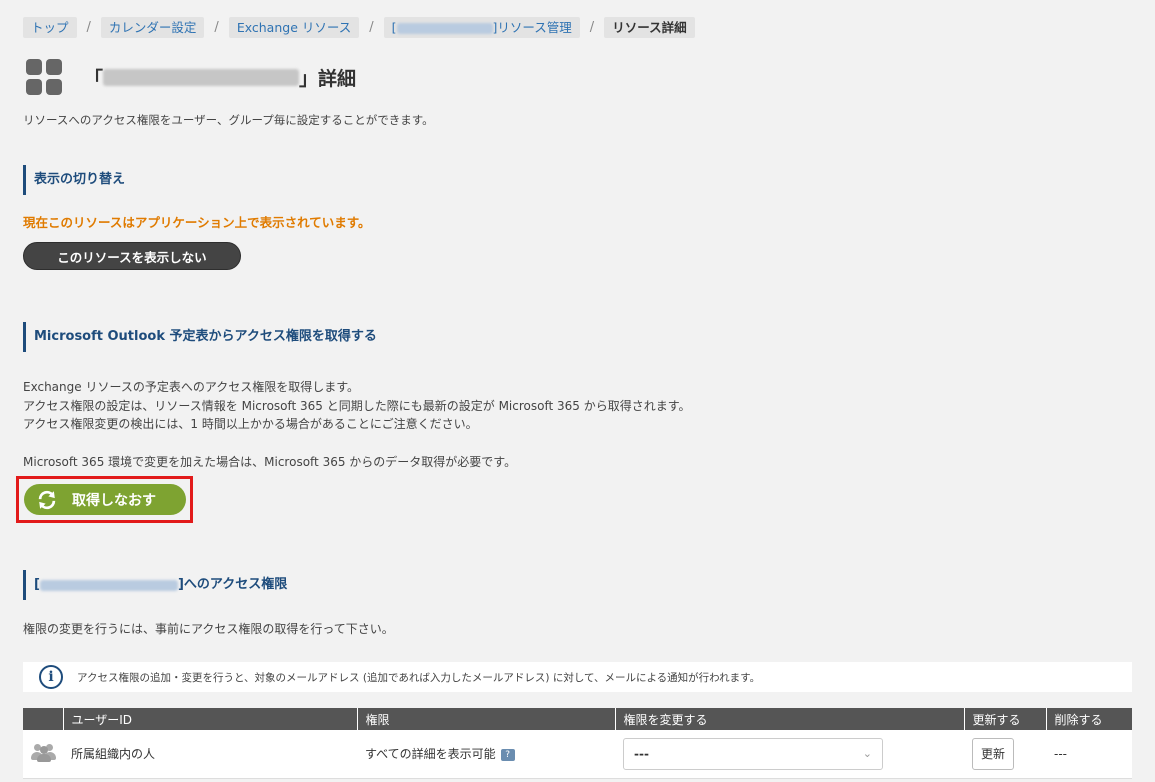 Image resolution: width=1155 pixels, height=782 pixels. I want to click on access-section-heading: []へのアクセス権限, so click(155, 585).